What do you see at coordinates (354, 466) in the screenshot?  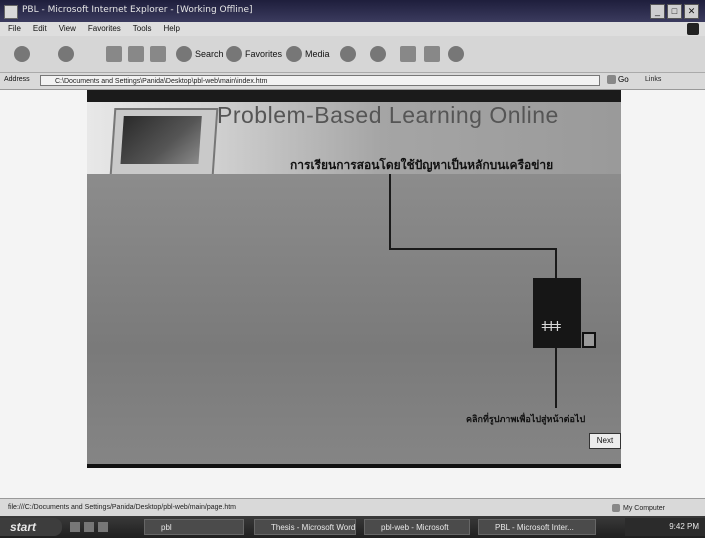 I see `page-bottom-bar` at bounding box center [354, 466].